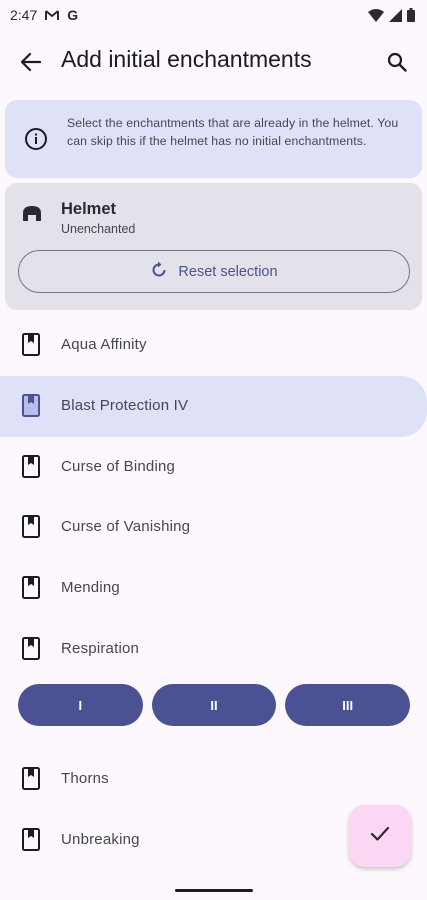  Describe the element at coordinates (214, 890) in the screenshot. I see `gesture-nav-handle` at that location.